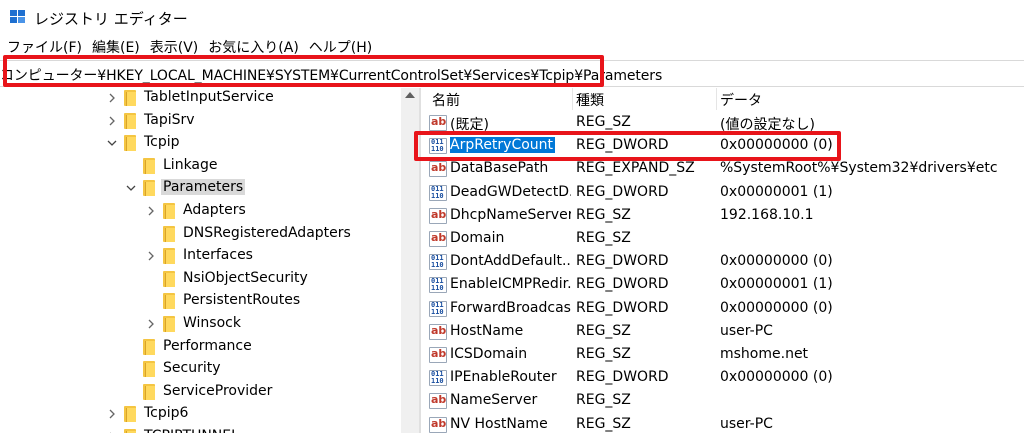  I want to click on tree-item: TabletInputService, so click(262, 98).